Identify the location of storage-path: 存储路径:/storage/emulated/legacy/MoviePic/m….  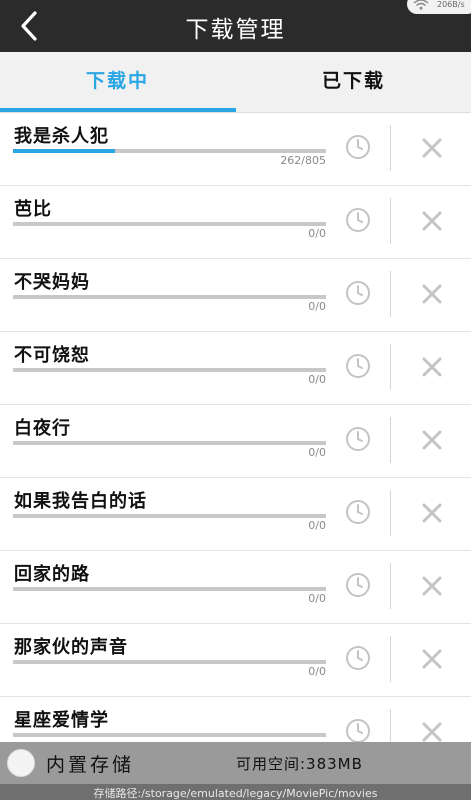
(235, 793).